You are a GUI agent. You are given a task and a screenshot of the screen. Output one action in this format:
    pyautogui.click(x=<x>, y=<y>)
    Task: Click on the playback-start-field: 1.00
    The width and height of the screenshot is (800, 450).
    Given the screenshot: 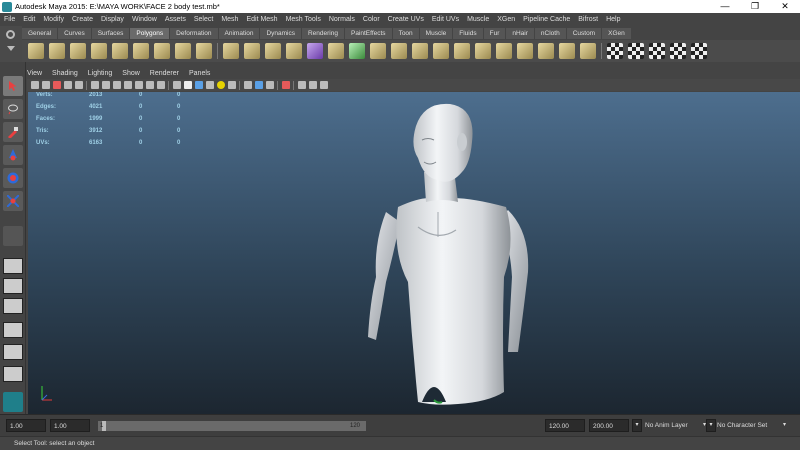 What is the action you would take?
    pyautogui.click(x=70, y=425)
    